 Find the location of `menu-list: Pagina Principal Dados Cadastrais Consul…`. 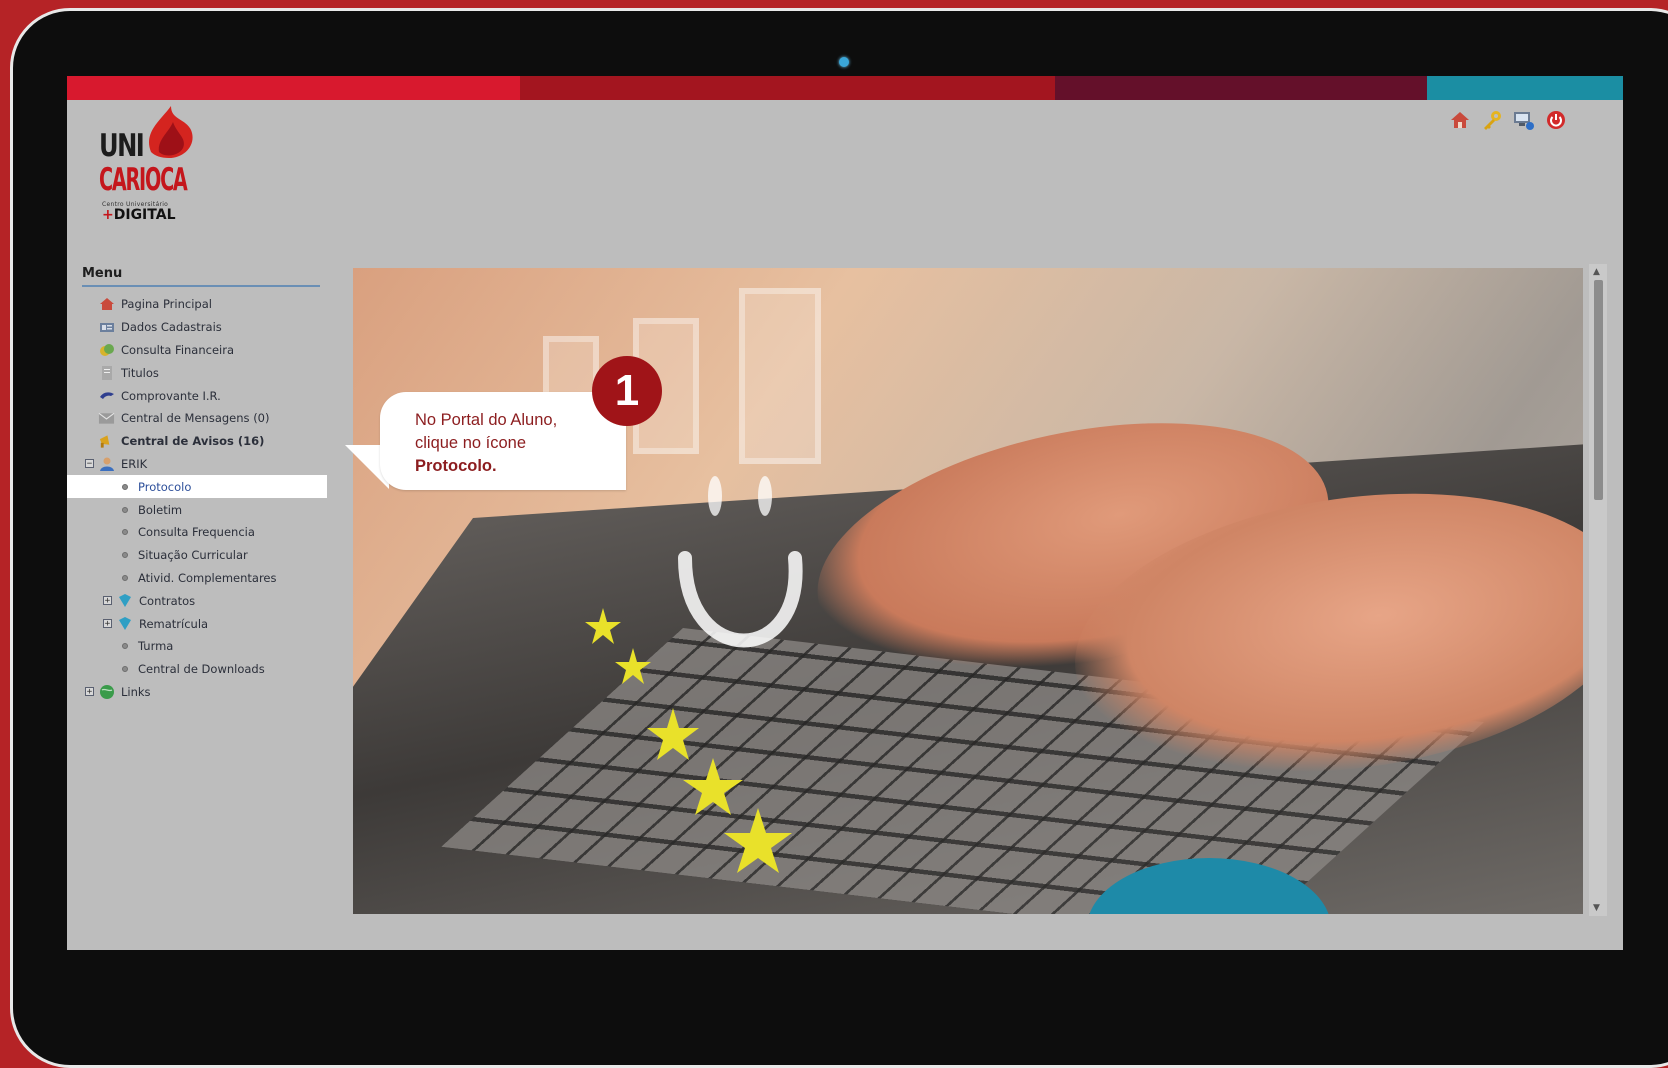

menu-list: Pagina Principal Dados Cadastrais Consul… is located at coordinates (197, 498).